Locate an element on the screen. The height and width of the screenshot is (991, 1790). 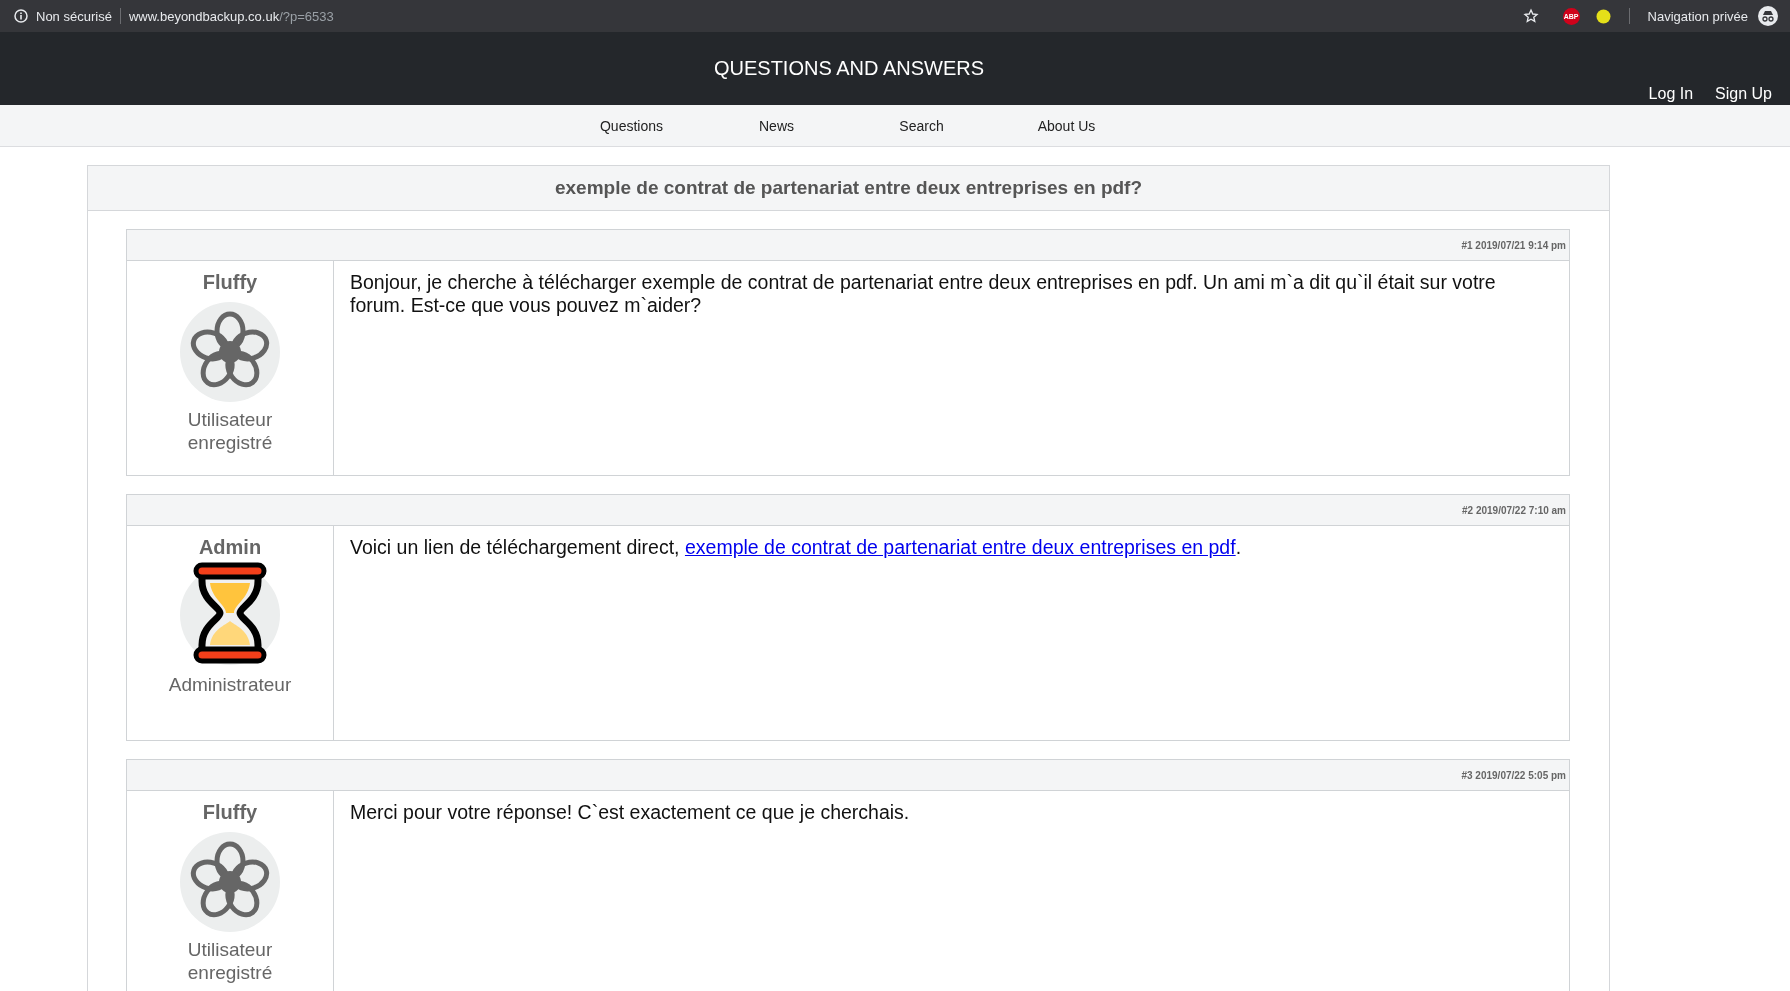
download-link: exemple de contrat de partenariat entre deux entreprises en pdf is located at coordinates (960, 547).